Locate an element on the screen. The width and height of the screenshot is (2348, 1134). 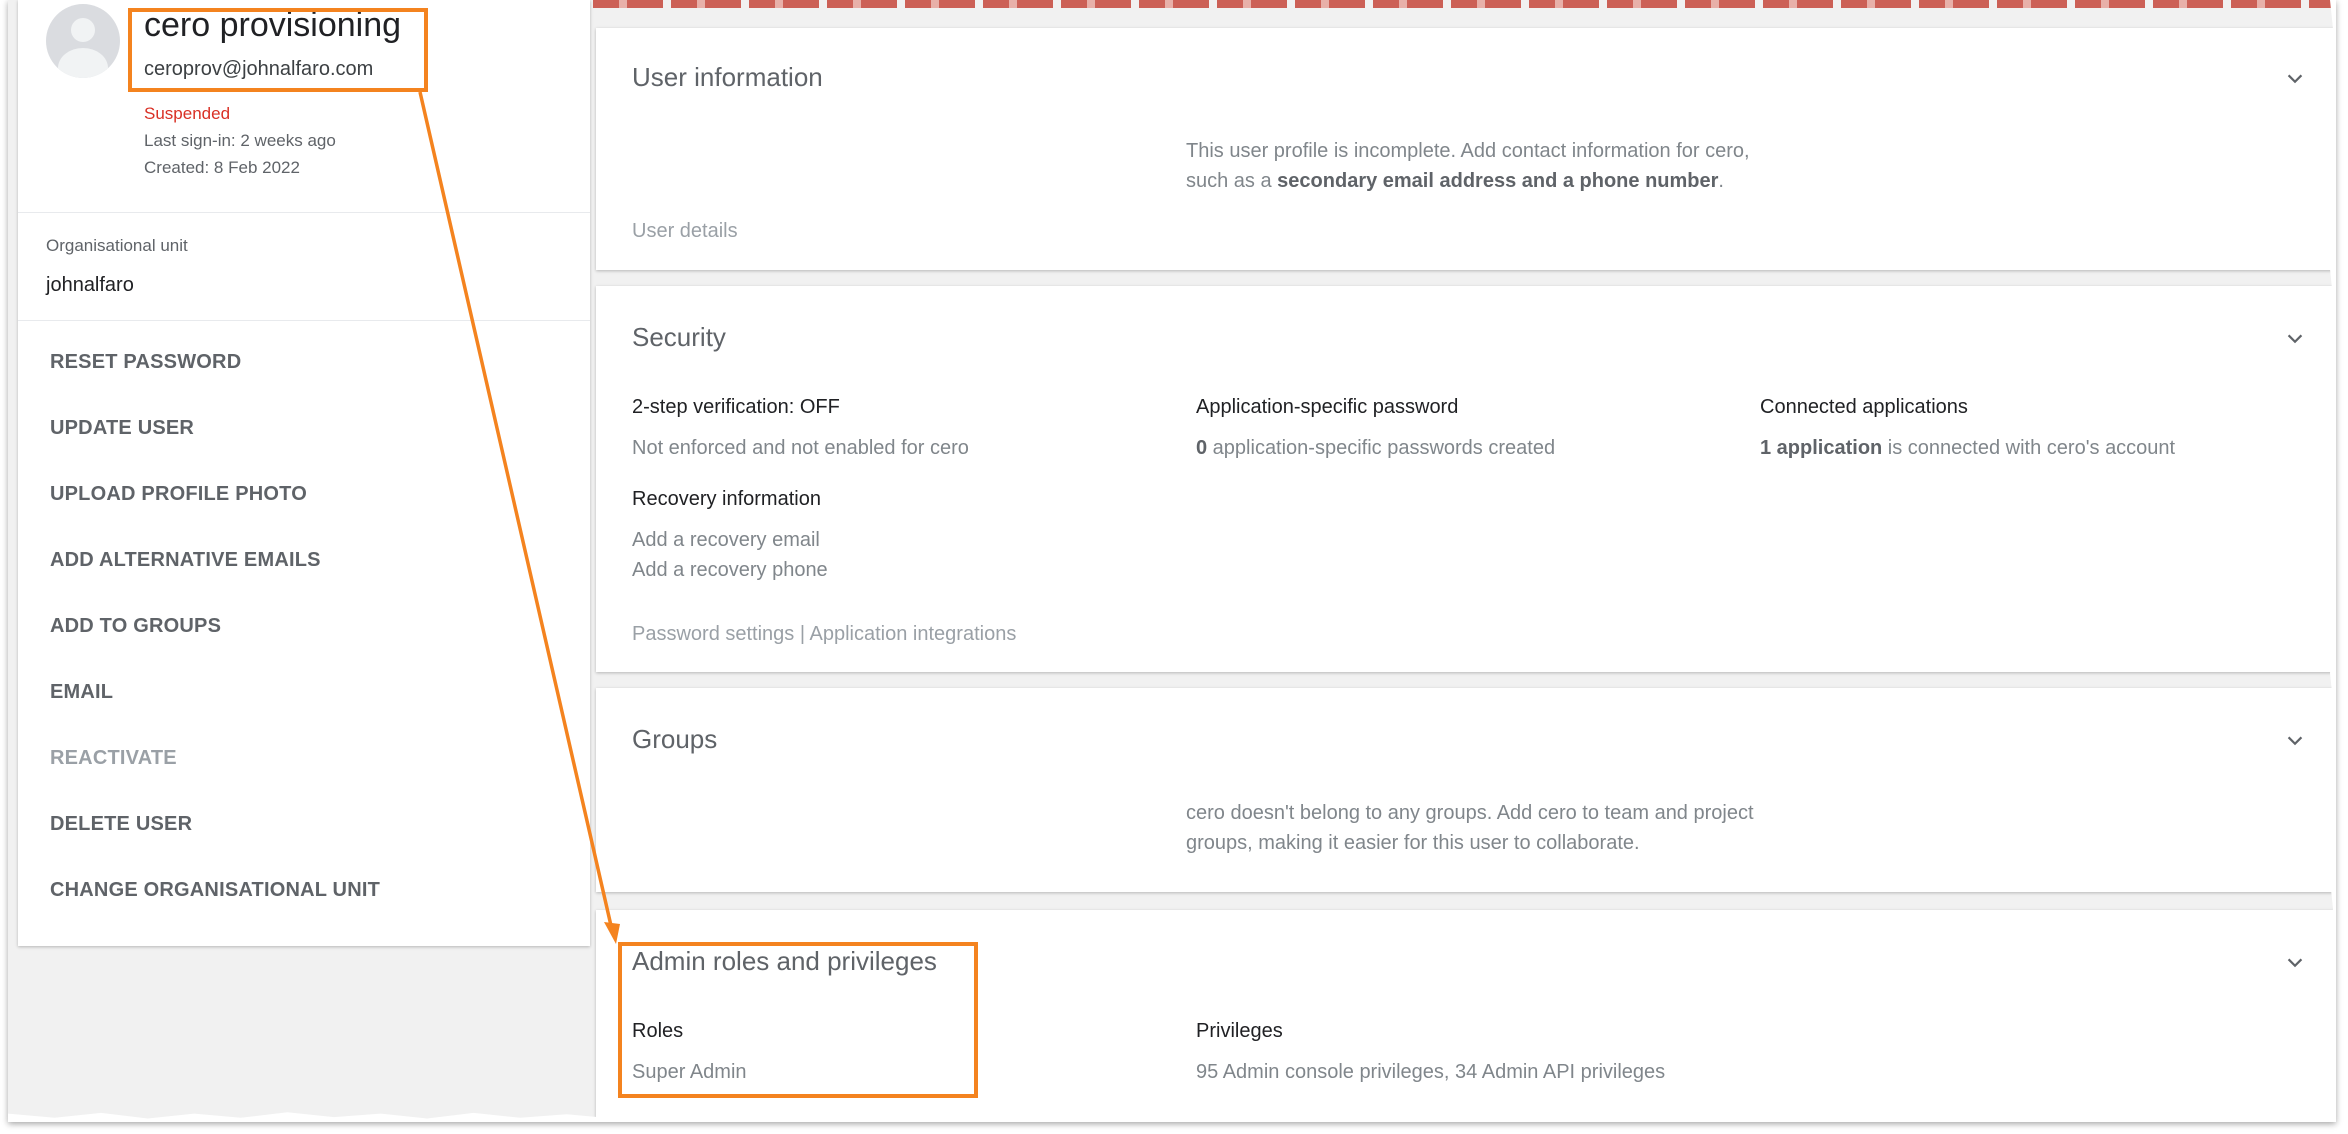
org-unit-value: johnalfaro is located at coordinates (90, 285).